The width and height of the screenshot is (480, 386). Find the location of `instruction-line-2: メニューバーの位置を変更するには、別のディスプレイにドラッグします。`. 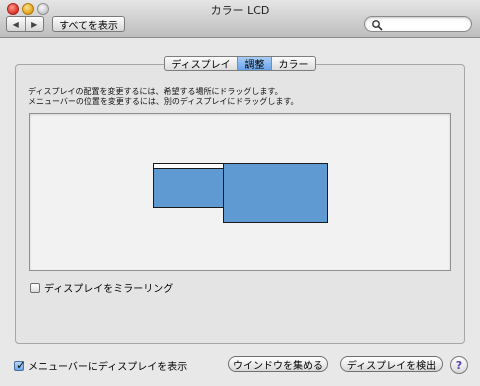

instruction-line-2: メニューバーの位置を変更するには、別のディスプレイにドラッグします。 is located at coordinates (163, 101).